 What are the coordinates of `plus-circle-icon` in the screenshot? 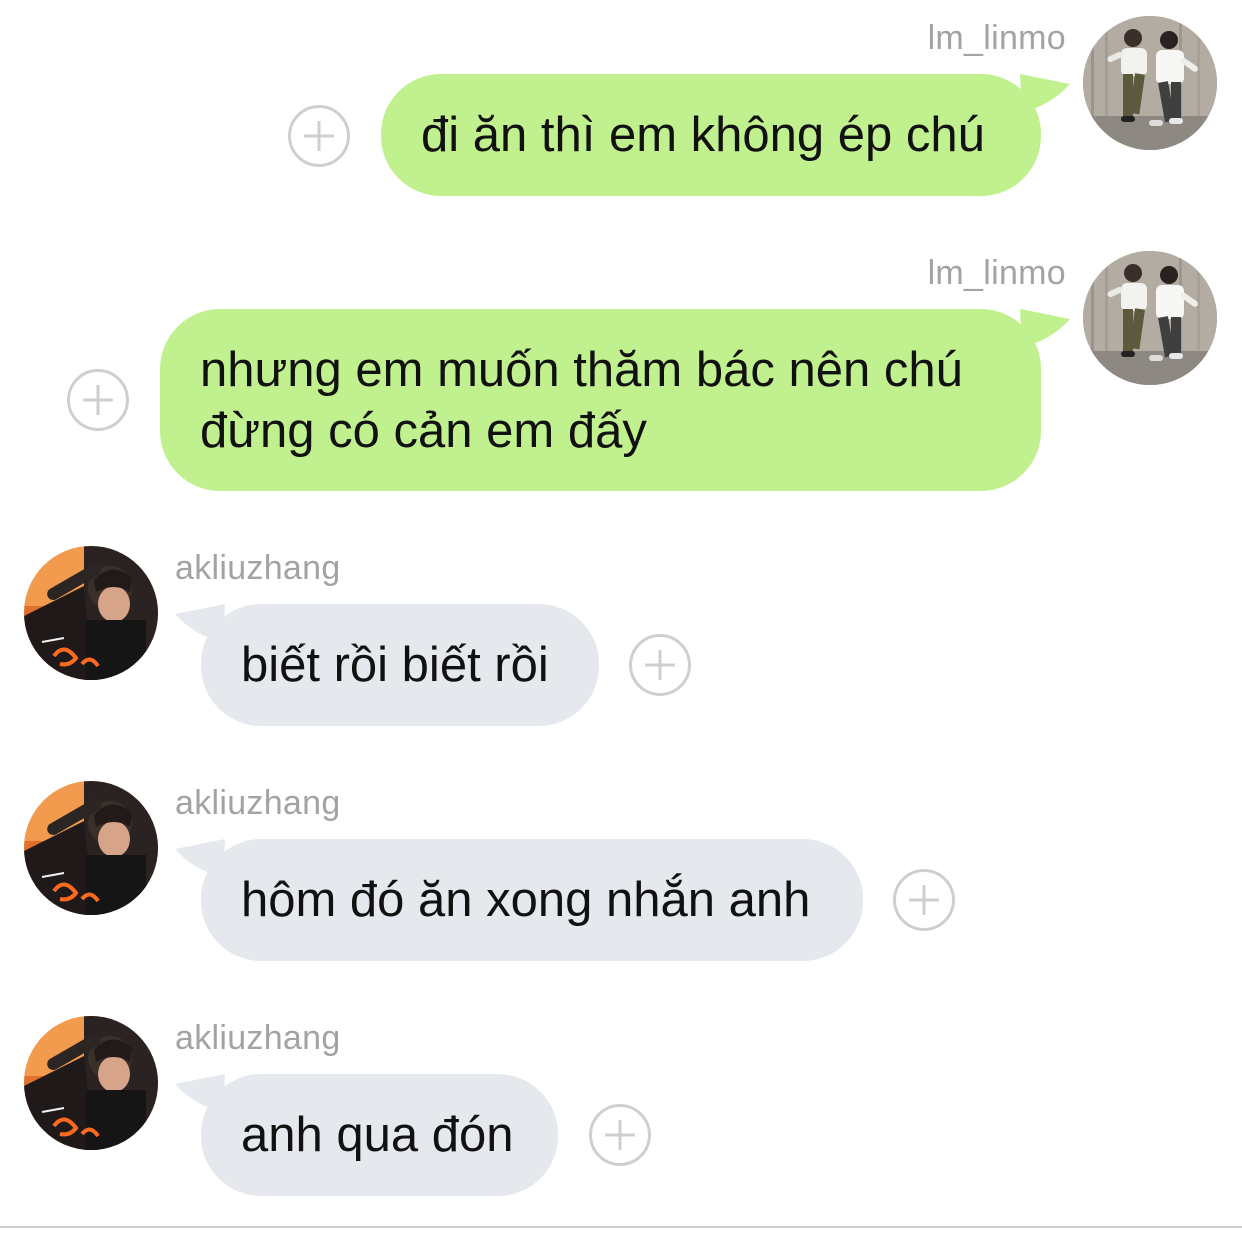 It's located at (620, 1135).